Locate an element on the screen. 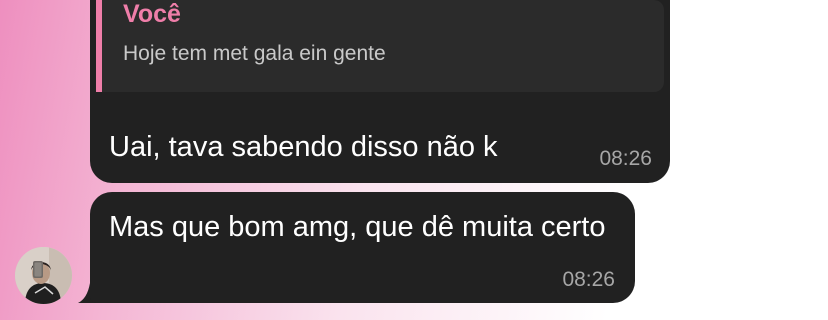 This screenshot has width=828, height=320. reply-author: Você is located at coordinates (152, 14).